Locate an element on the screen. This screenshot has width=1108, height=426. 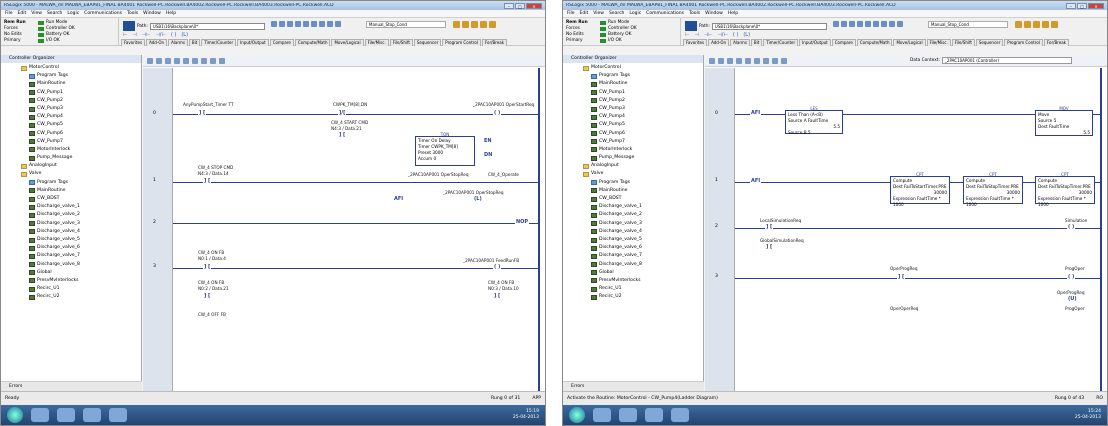
zoom-icon is located at coordinates (712, 60).